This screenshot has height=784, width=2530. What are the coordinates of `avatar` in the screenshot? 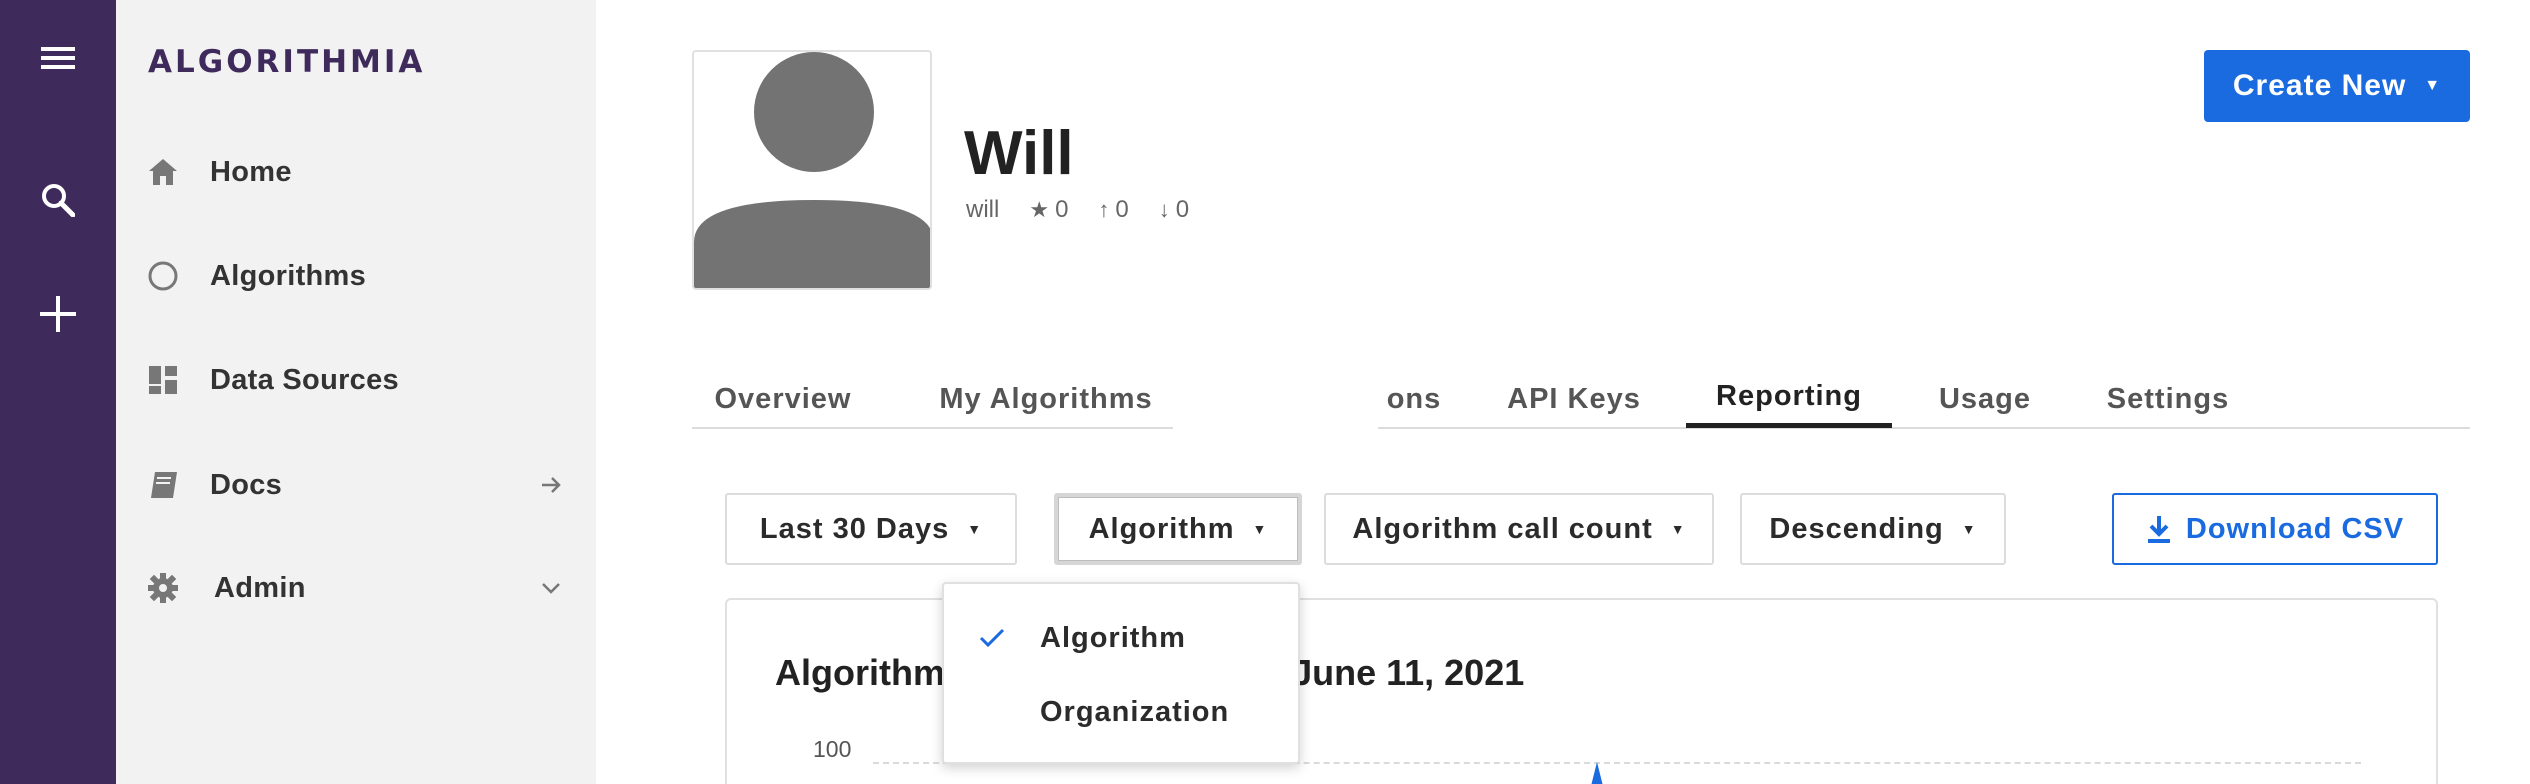 It's located at (812, 170).